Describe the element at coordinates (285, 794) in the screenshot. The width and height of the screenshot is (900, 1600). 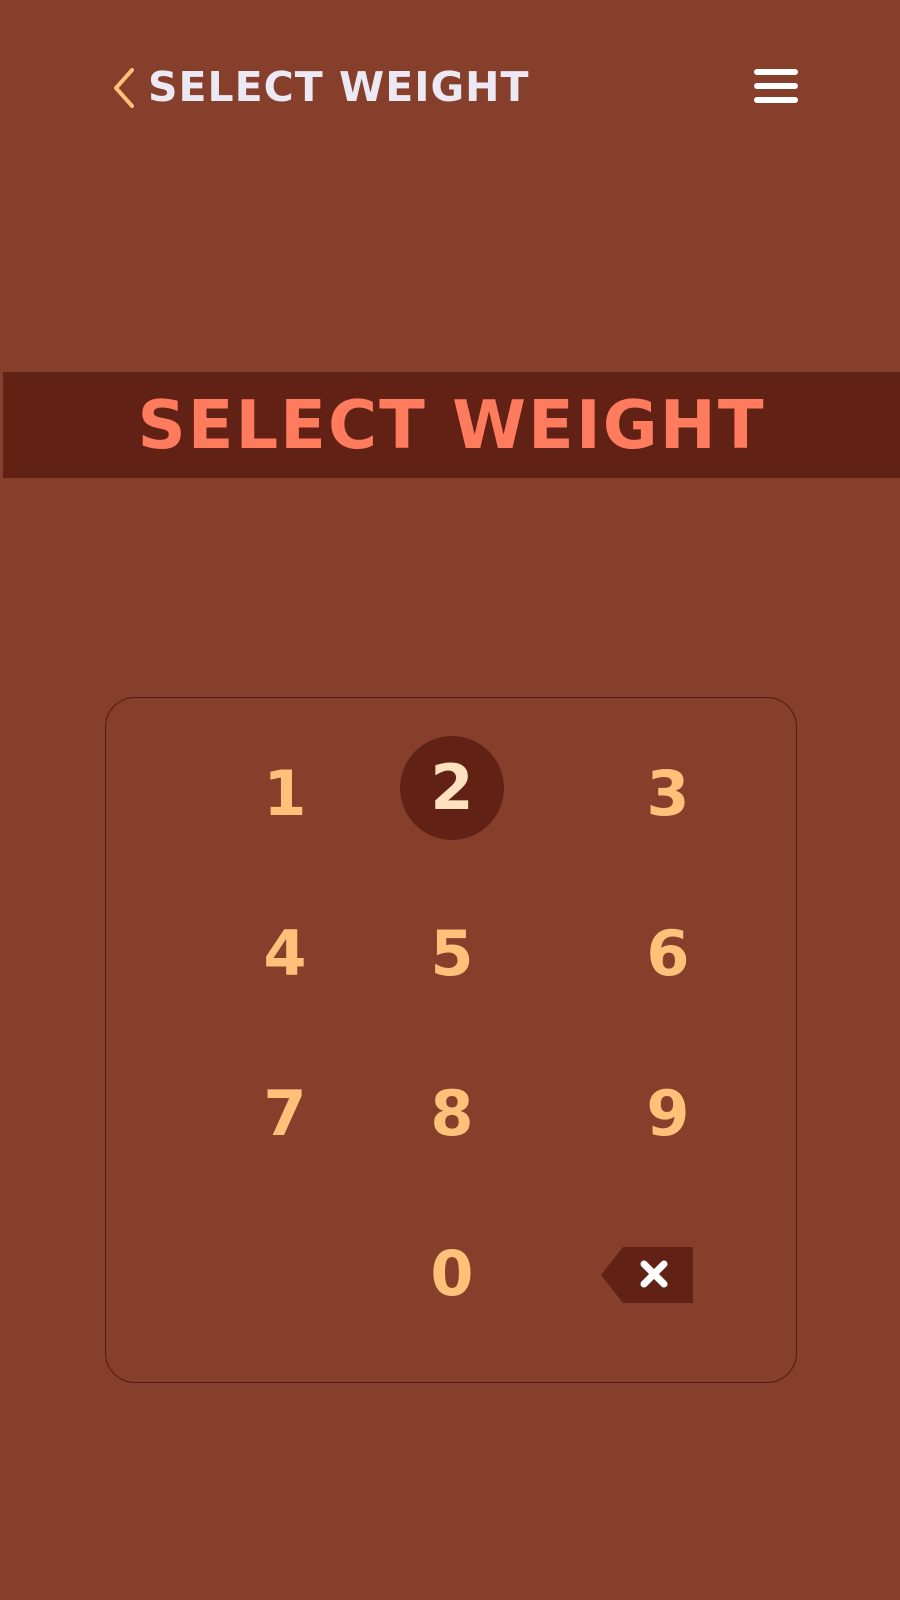
I see `key-1: 1` at that location.